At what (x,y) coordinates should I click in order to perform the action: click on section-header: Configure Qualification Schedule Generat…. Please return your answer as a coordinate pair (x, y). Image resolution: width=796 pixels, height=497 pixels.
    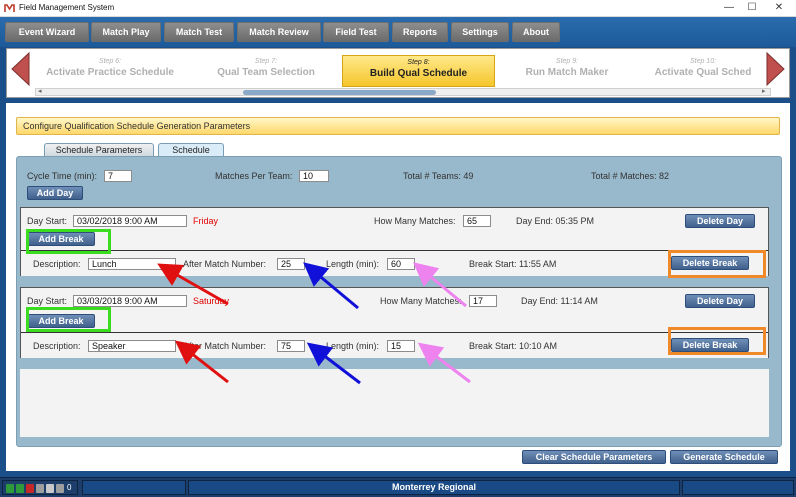
    Looking at the image, I should click on (398, 126).